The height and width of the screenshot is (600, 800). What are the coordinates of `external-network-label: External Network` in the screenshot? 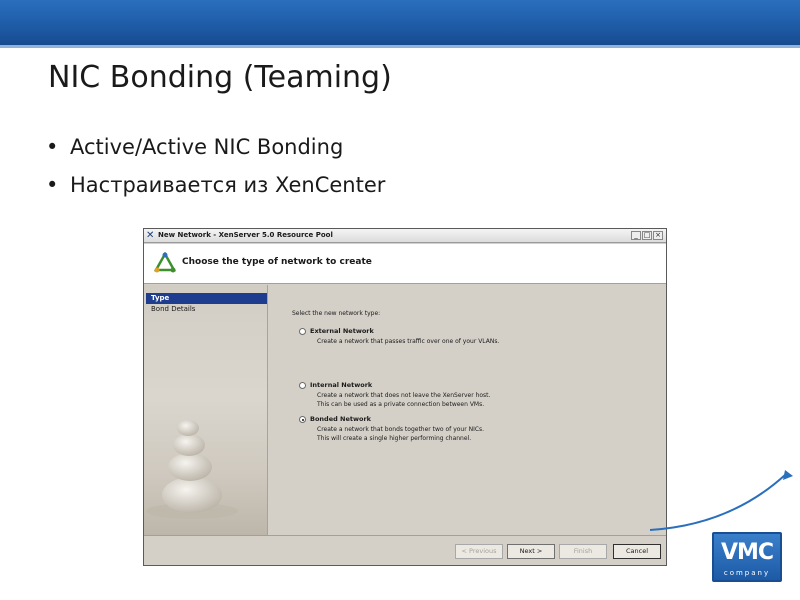 It's located at (342, 331).